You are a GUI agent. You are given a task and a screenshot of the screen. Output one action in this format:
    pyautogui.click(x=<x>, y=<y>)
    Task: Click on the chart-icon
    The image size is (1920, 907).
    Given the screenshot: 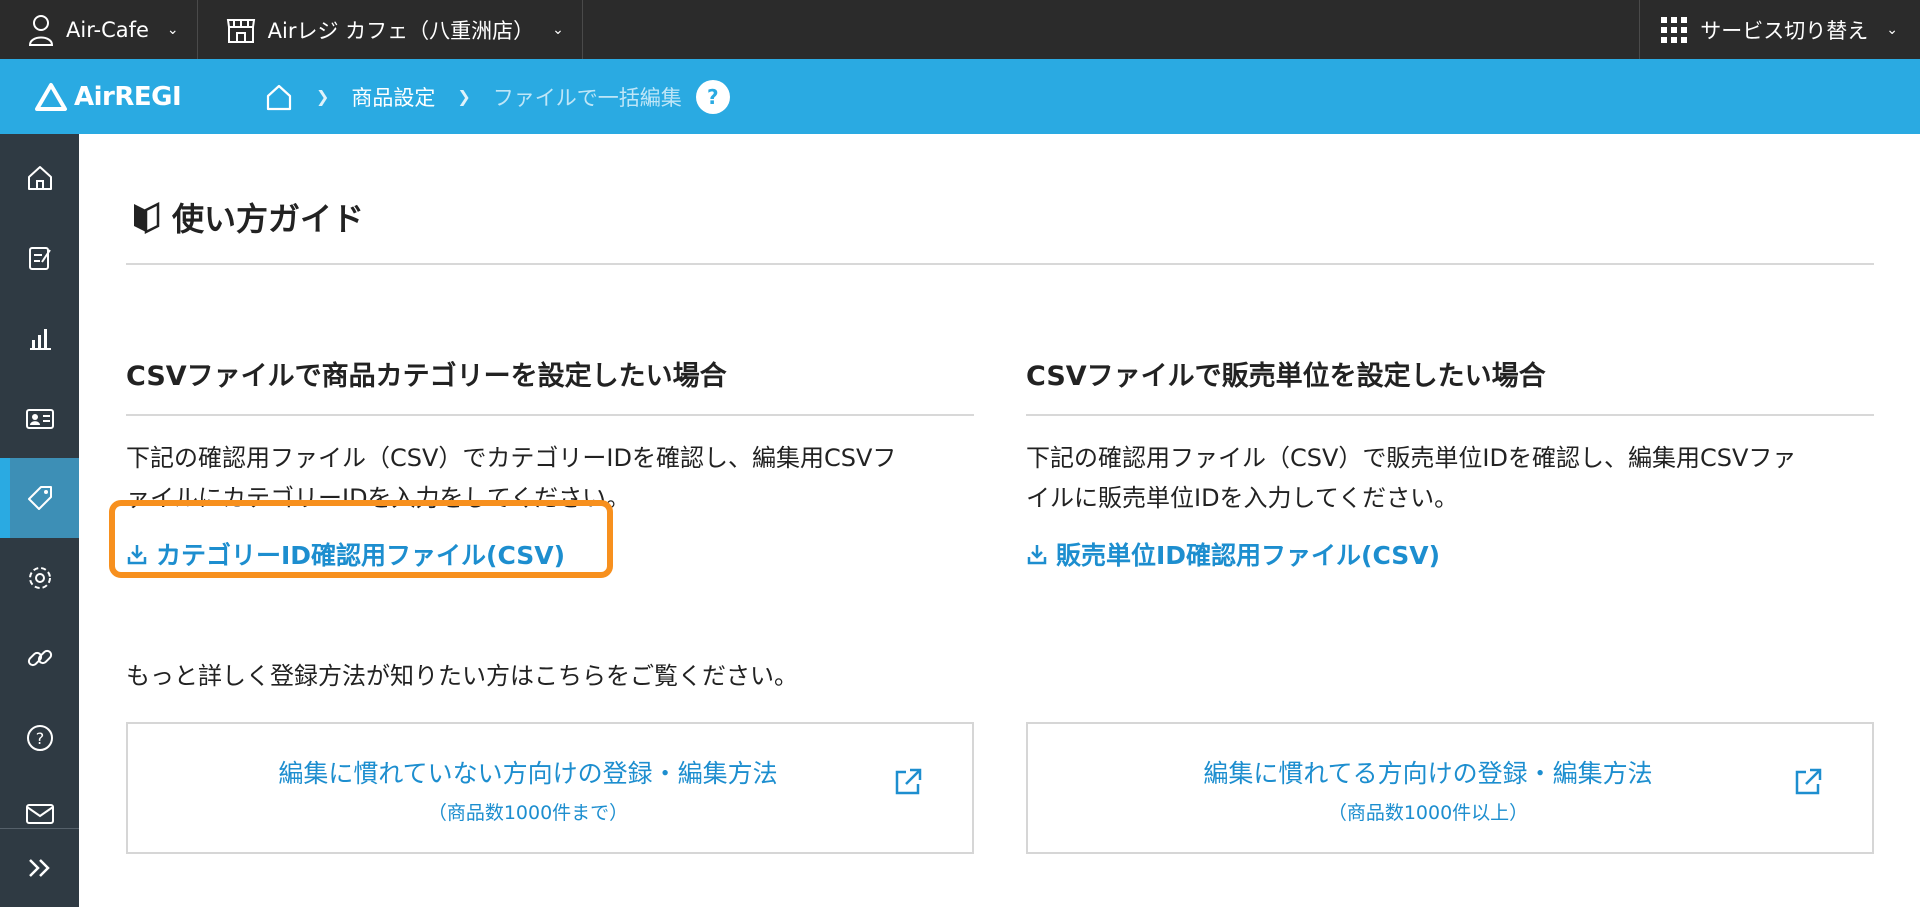 What is the action you would take?
    pyautogui.click(x=40, y=339)
    